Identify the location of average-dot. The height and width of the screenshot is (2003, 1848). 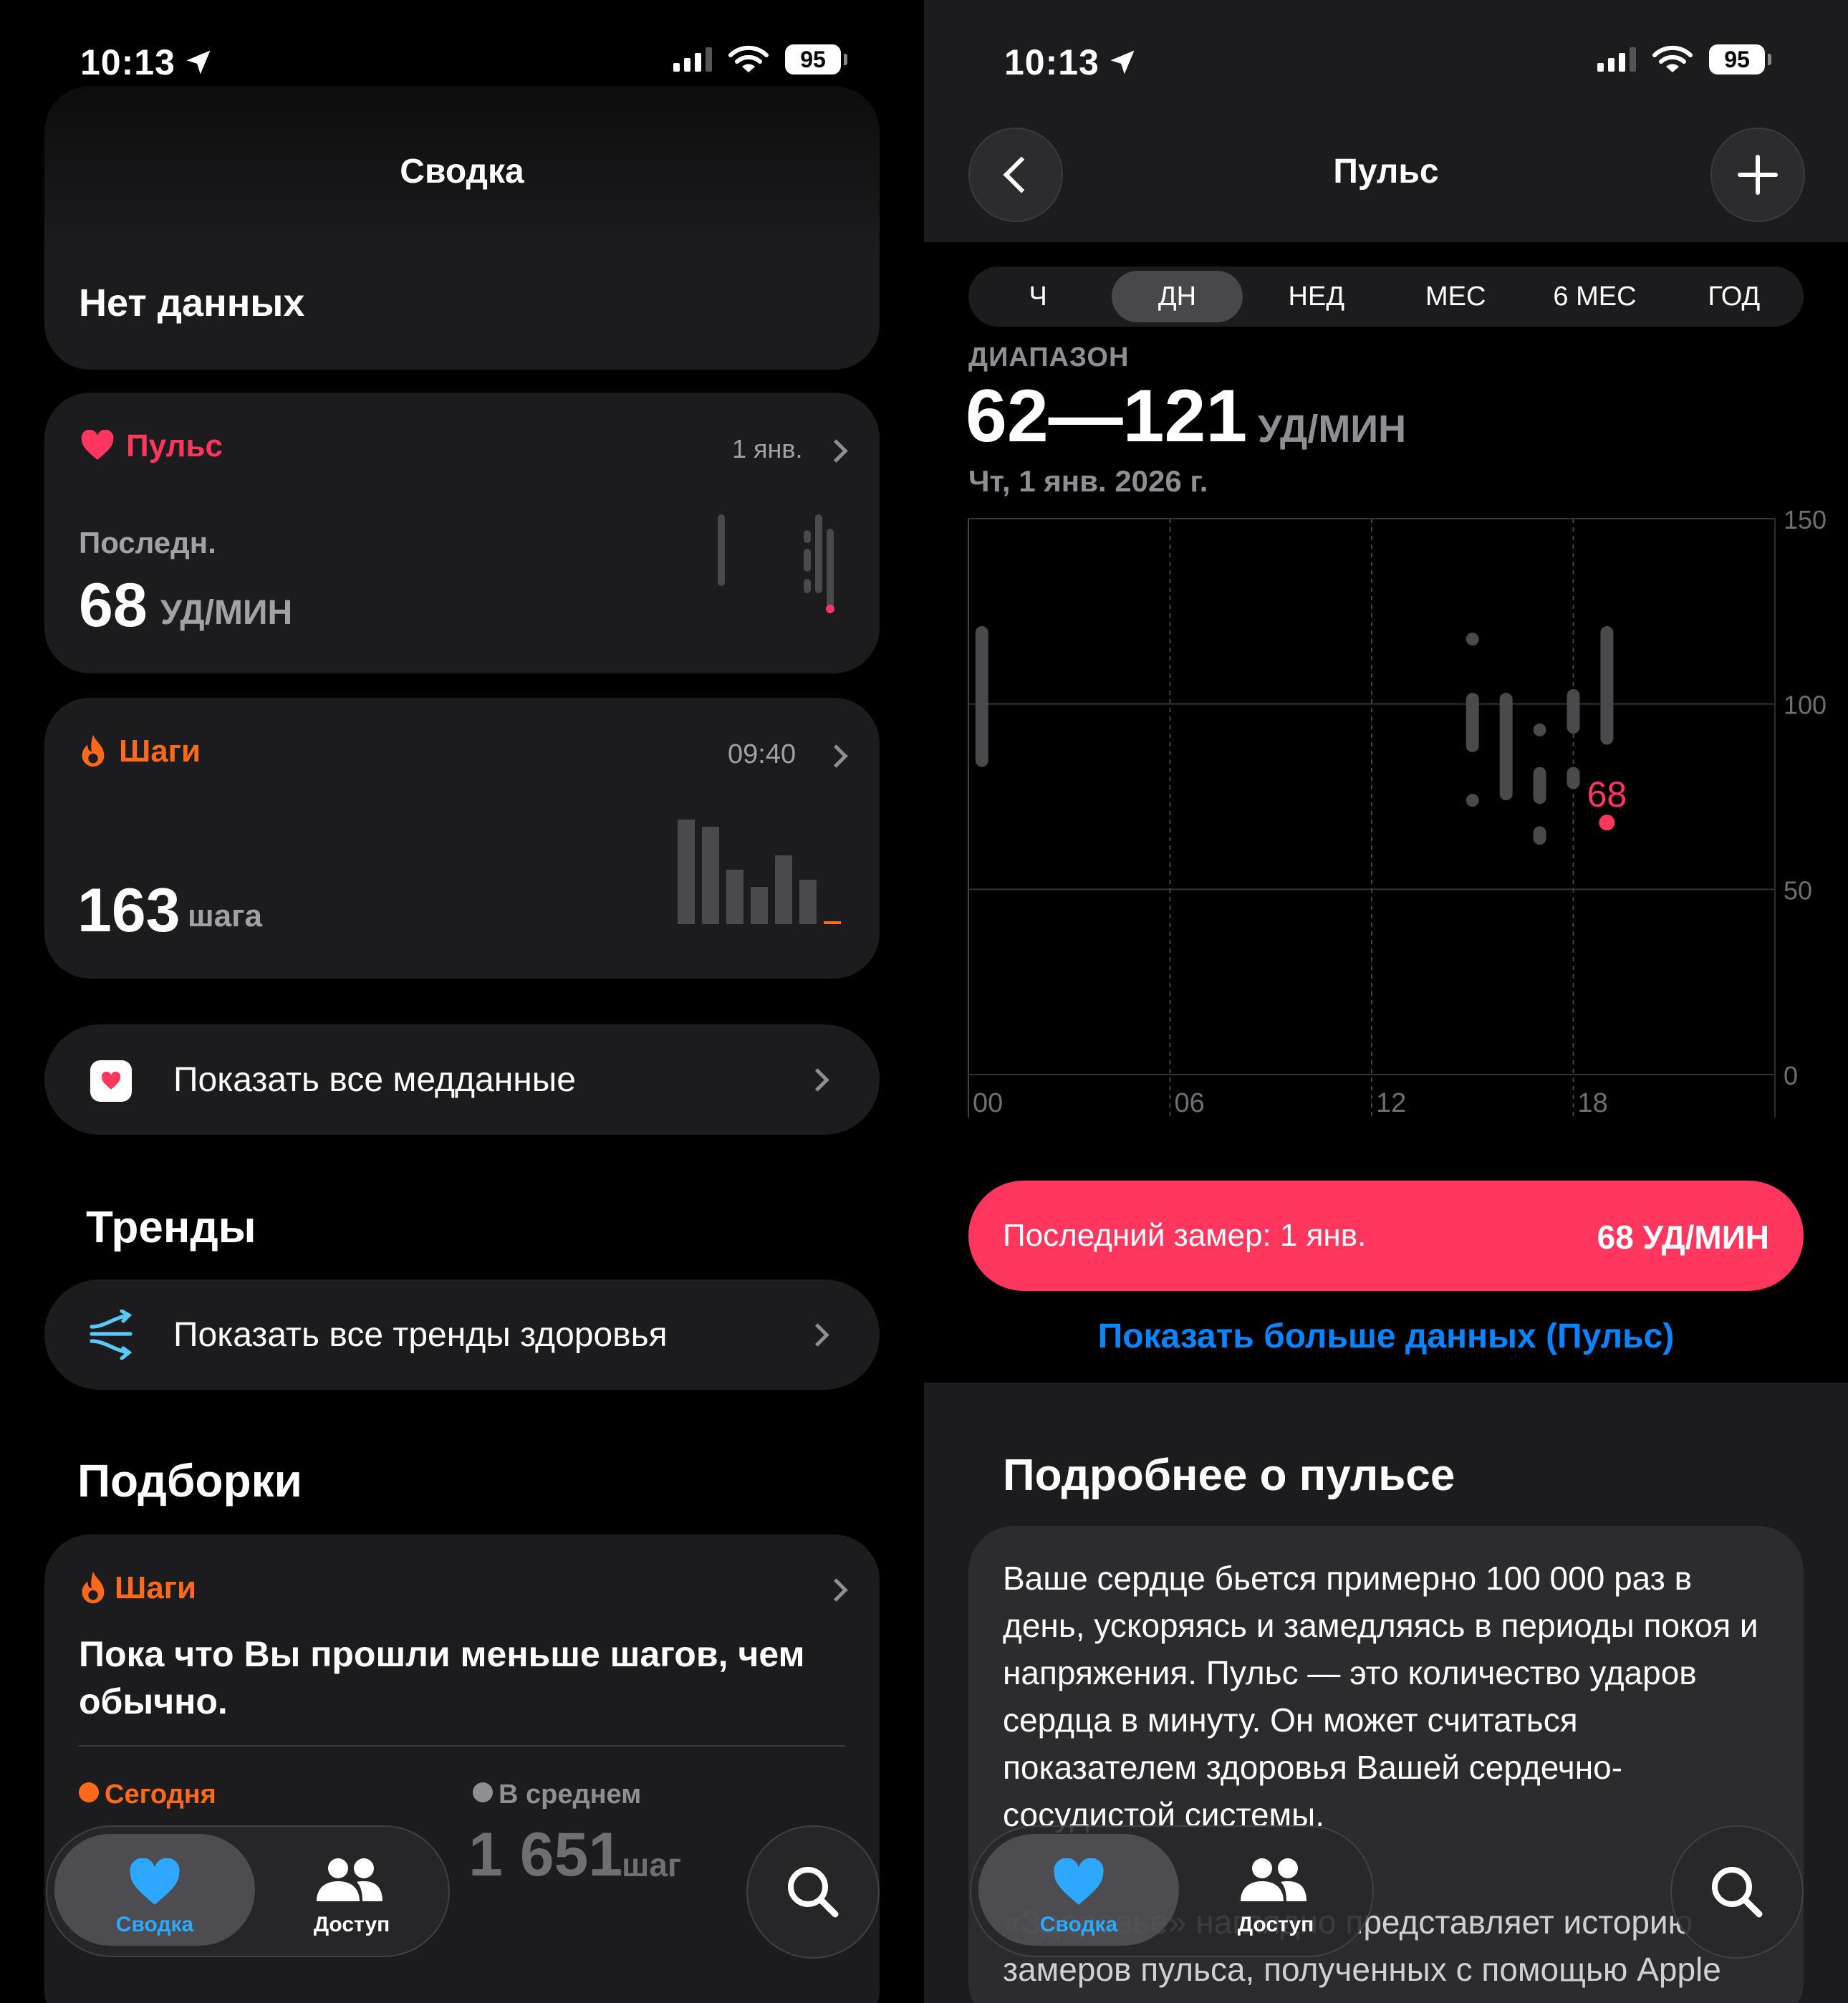
(483, 1792).